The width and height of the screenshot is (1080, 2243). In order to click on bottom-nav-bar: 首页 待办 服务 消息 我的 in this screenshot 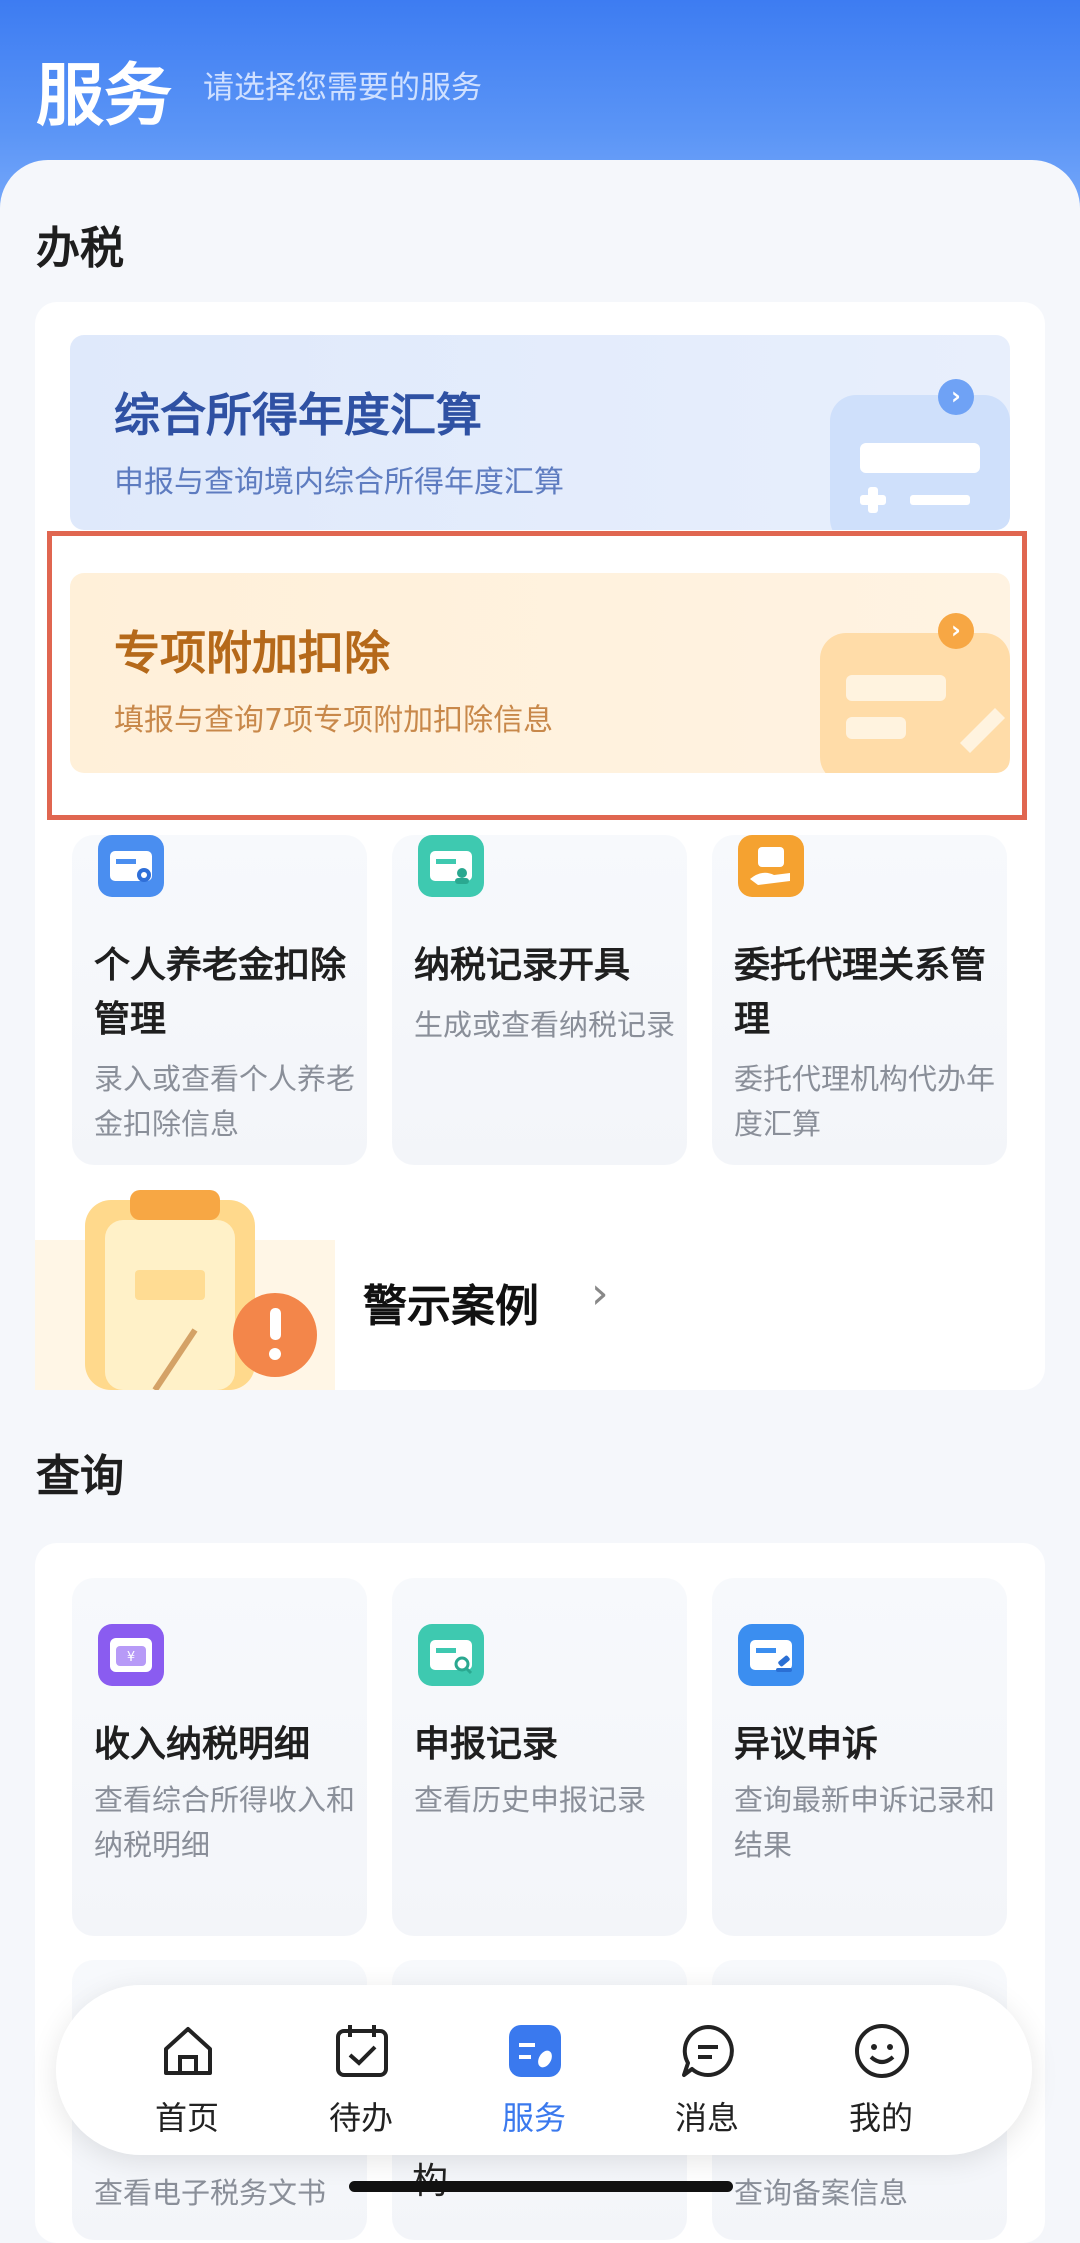, I will do `click(544, 2070)`.